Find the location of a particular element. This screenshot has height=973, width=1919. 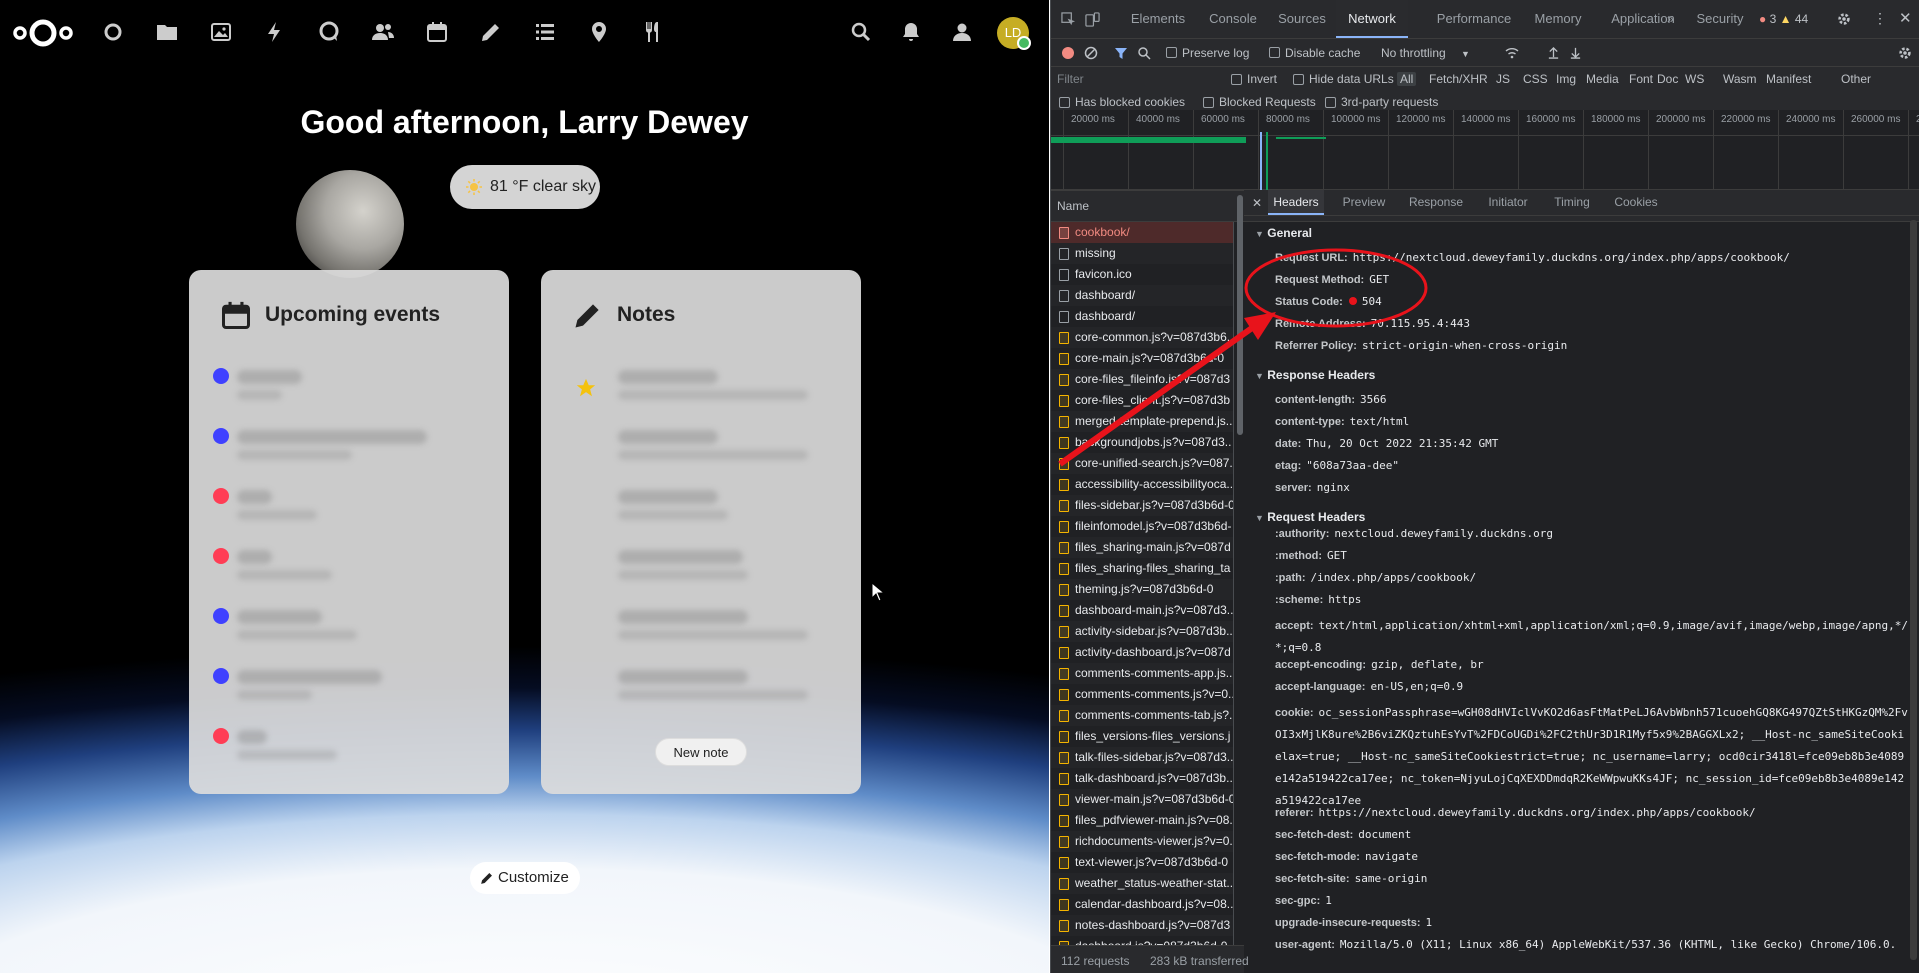

header-row: server: nginx is located at coordinates (1312, 487).